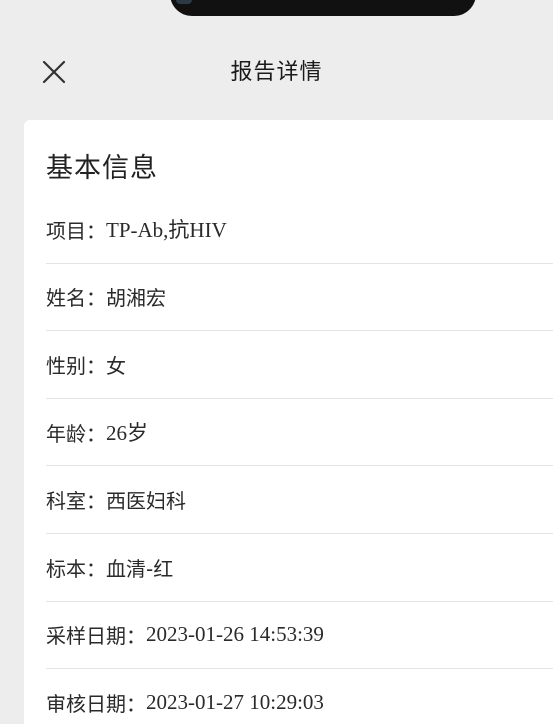 The width and height of the screenshot is (553, 724). Describe the element at coordinates (136, 298) in the screenshot. I see `field-value: 胡湘宏` at that location.